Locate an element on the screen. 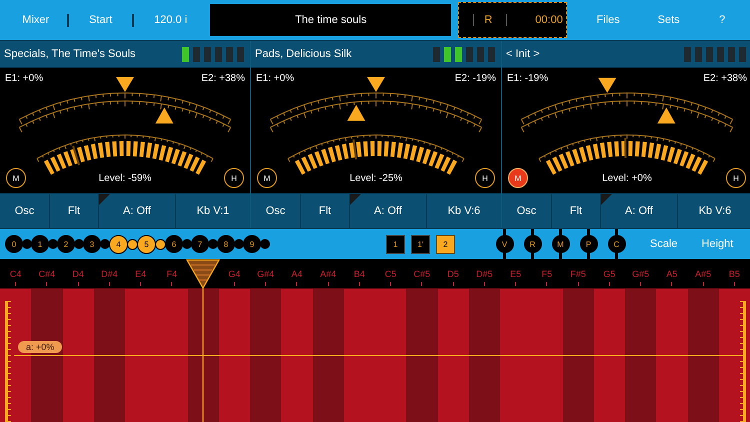  layer-button: 1 is located at coordinates (395, 244).